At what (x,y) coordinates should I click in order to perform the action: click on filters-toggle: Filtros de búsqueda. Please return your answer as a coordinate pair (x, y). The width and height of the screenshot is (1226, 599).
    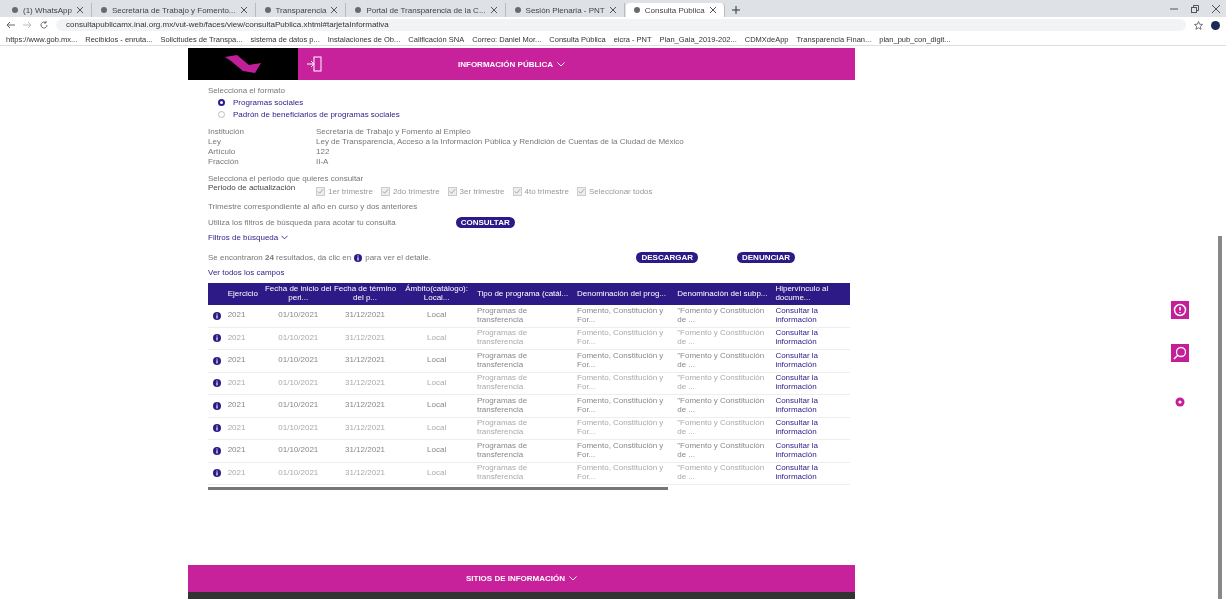
    Looking at the image, I should click on (243, 237).